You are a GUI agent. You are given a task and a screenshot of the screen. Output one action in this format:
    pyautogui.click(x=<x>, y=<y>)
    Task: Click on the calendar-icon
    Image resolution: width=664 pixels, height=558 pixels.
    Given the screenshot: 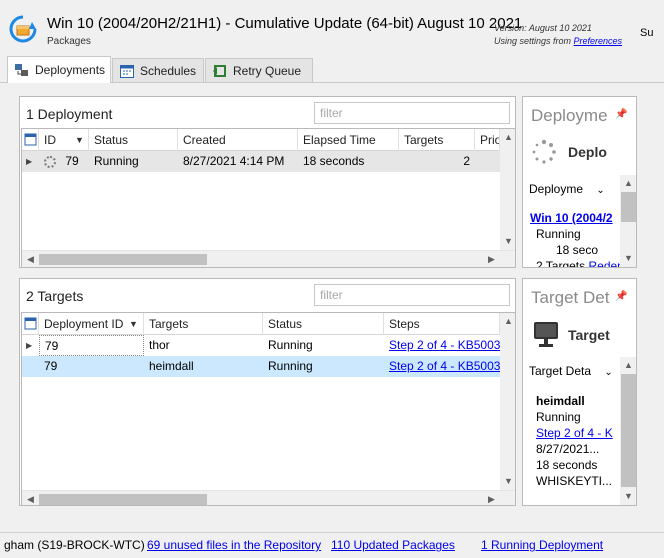 What is the action you would take?
    pyautogui.click(x=127, y=71)
    